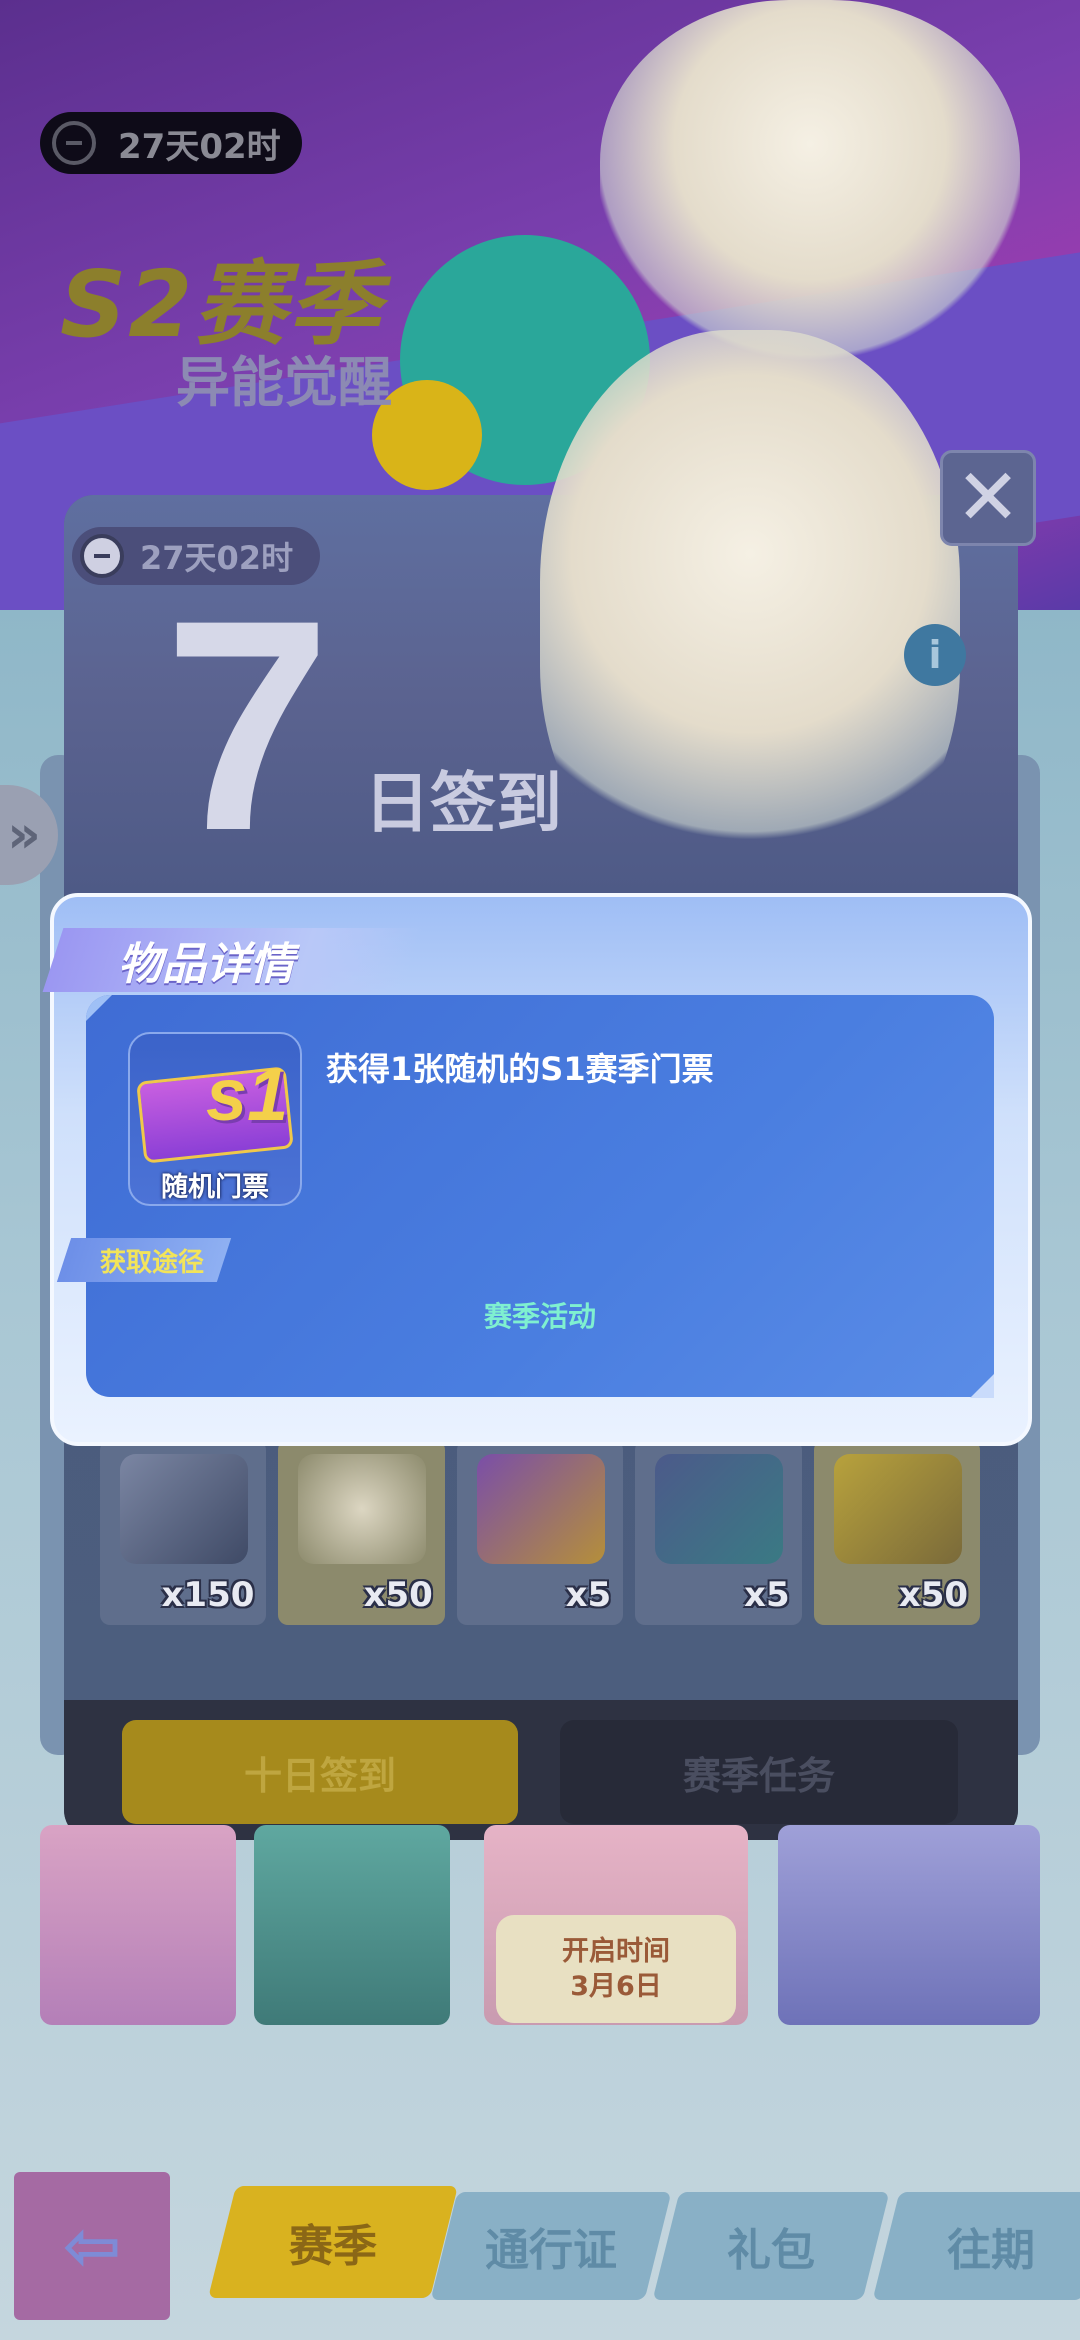 The height and width of the screenshot is (2340, 1080). Describe the element at coordinates (215, 1187) in the screenshot. I see `item-name: 随机门票` at that location.